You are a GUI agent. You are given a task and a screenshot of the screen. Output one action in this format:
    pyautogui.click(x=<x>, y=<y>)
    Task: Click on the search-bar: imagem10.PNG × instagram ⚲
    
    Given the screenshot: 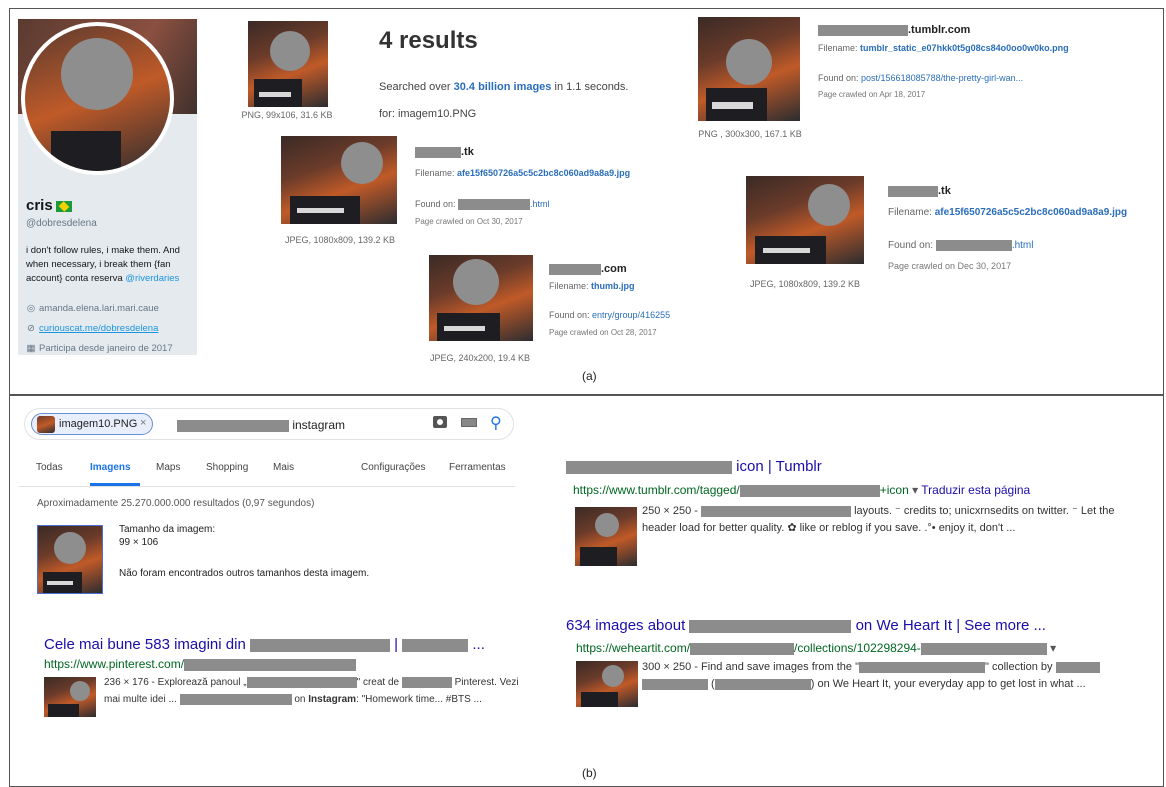 What is the action you would take?
    pyautogui.click(x=269, y=424)
    